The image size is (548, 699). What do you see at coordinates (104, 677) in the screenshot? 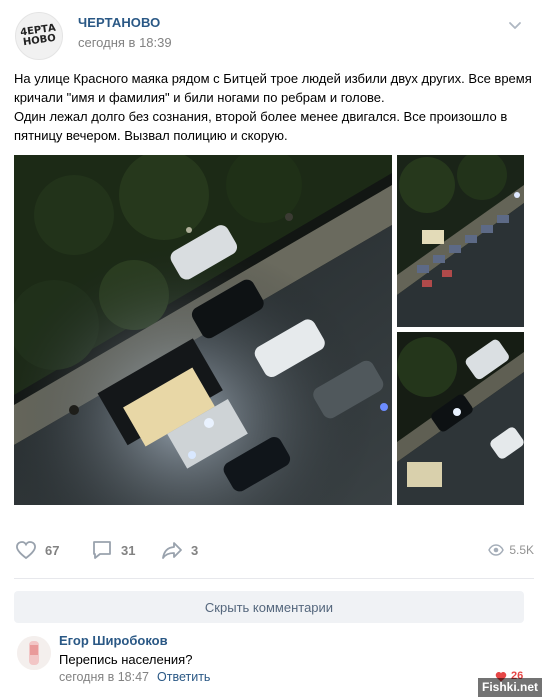
I see `comment-time: сегодня в 18:47` at bounding box center [104, 677].